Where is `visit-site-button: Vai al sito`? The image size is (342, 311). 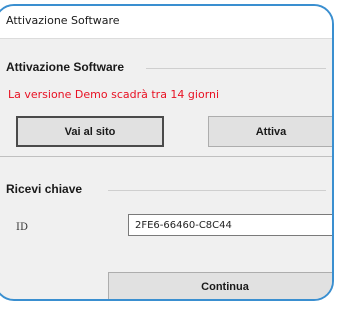 visit-site-button: Vai al sito is located at coordinates (90, 131).